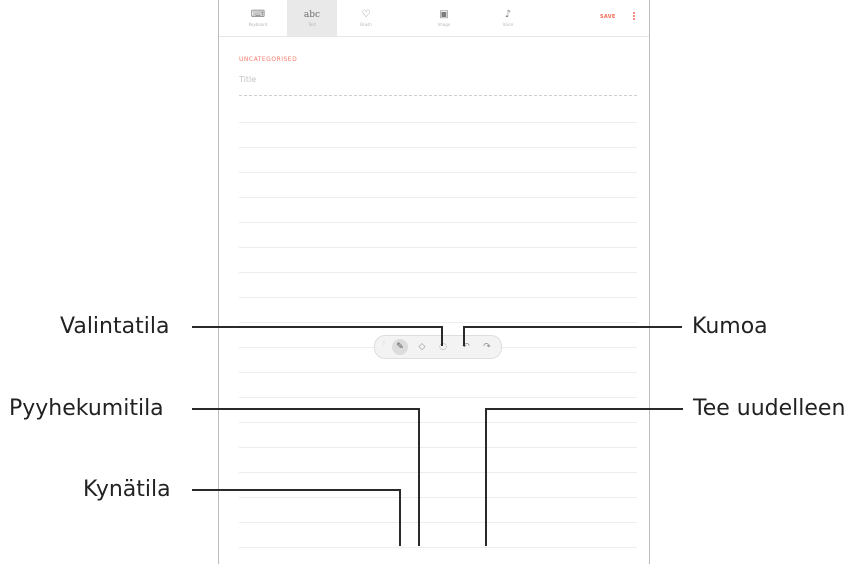  What do you see at coordinates (366, 14) in the screenshot?
I see `brush-icon: ♡` at bounding box center [366, 14].